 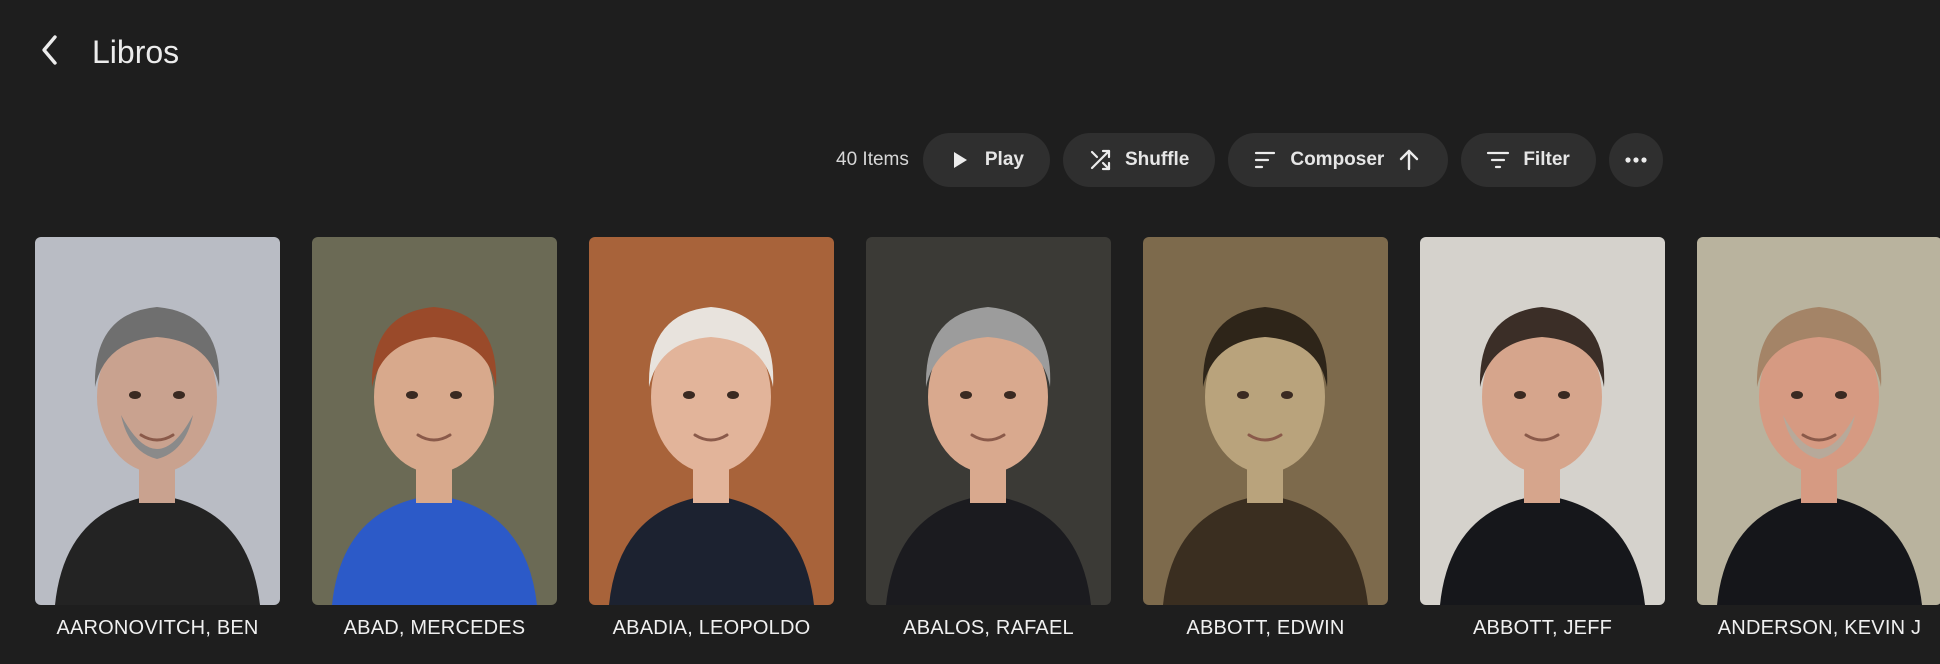 What do you see at coordinates (1498, 160) in the screenshot?
I see `filter-icon` at bounding box center [1498, 160].